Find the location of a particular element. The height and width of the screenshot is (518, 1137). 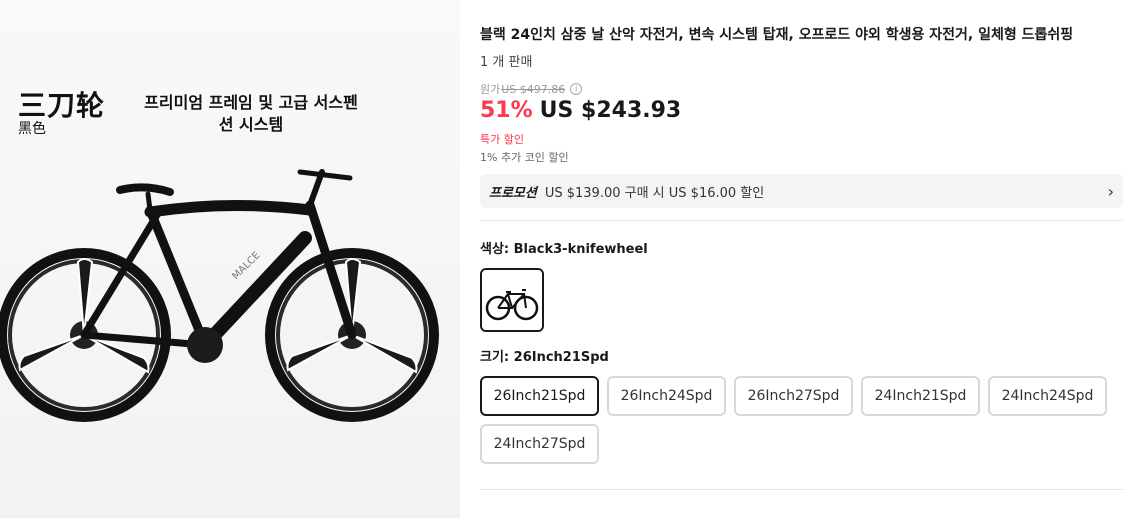

size-option: 26Inch21Spd is located at coordinates (539, 396).